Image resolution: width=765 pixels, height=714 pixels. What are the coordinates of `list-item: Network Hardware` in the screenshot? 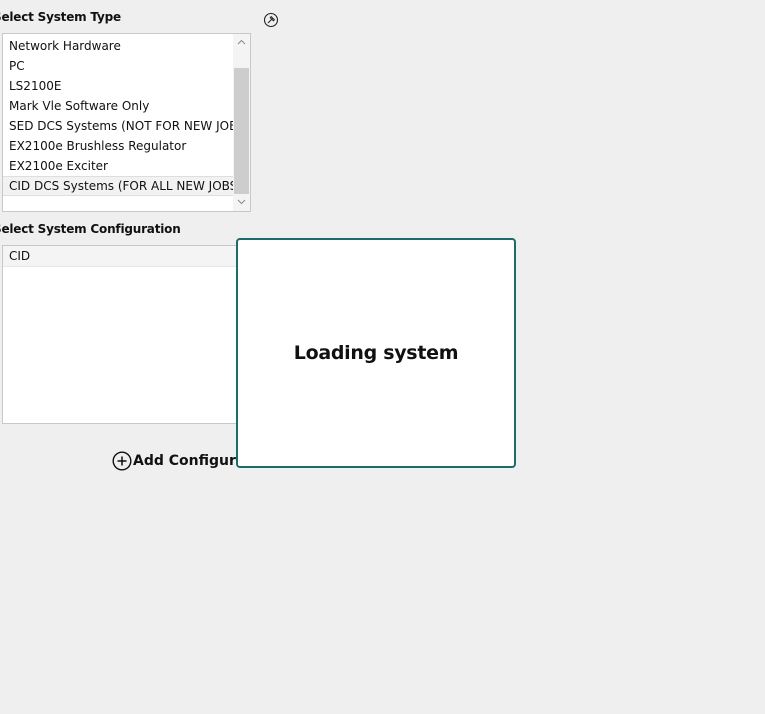 It's located at (118, 46).